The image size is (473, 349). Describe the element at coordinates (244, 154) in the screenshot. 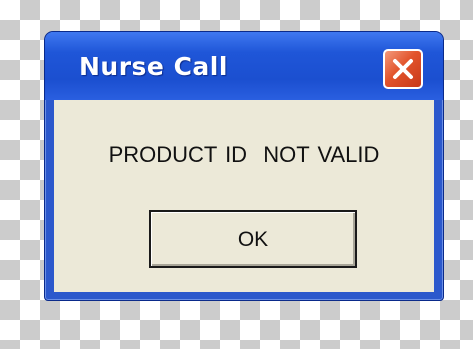

I see `error-message: PRODUCT ID NOT VALID` at that location.